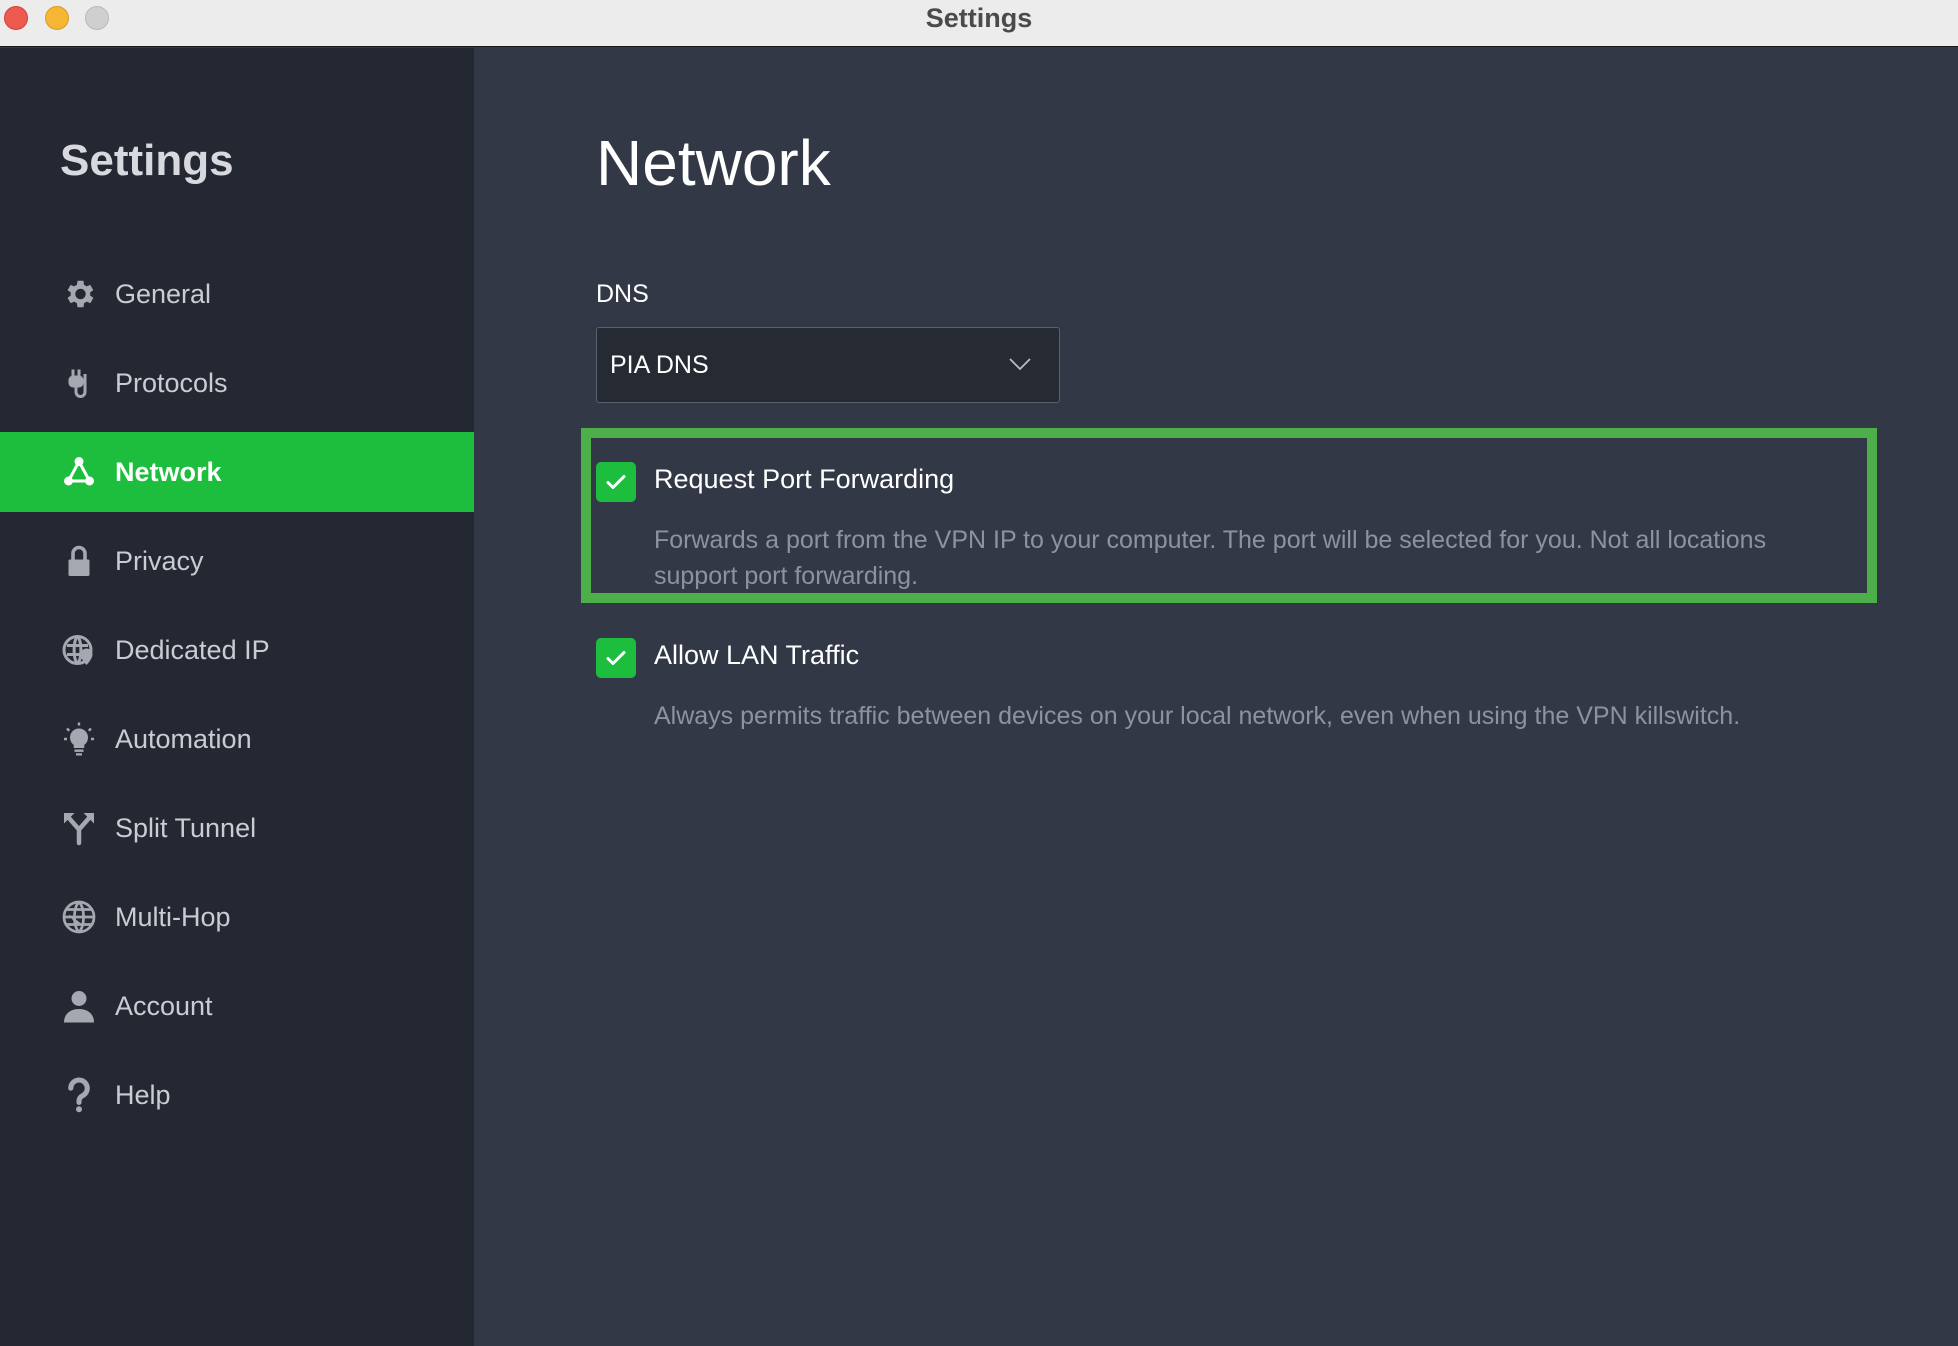 The width and height of the screenshot is (1958, 1346). Describe the element at coordinates (757, 655) in the screenshot. I see `option-title: Allow LAN Traffic` at that location.